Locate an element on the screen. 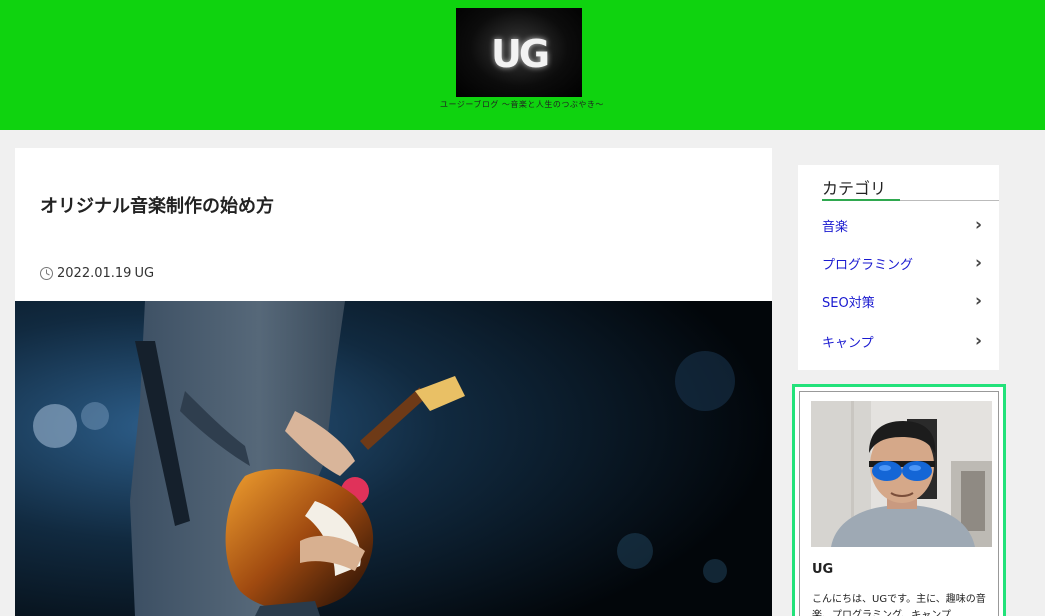  category-label: キャンプ is located at coordinates (848, 343).